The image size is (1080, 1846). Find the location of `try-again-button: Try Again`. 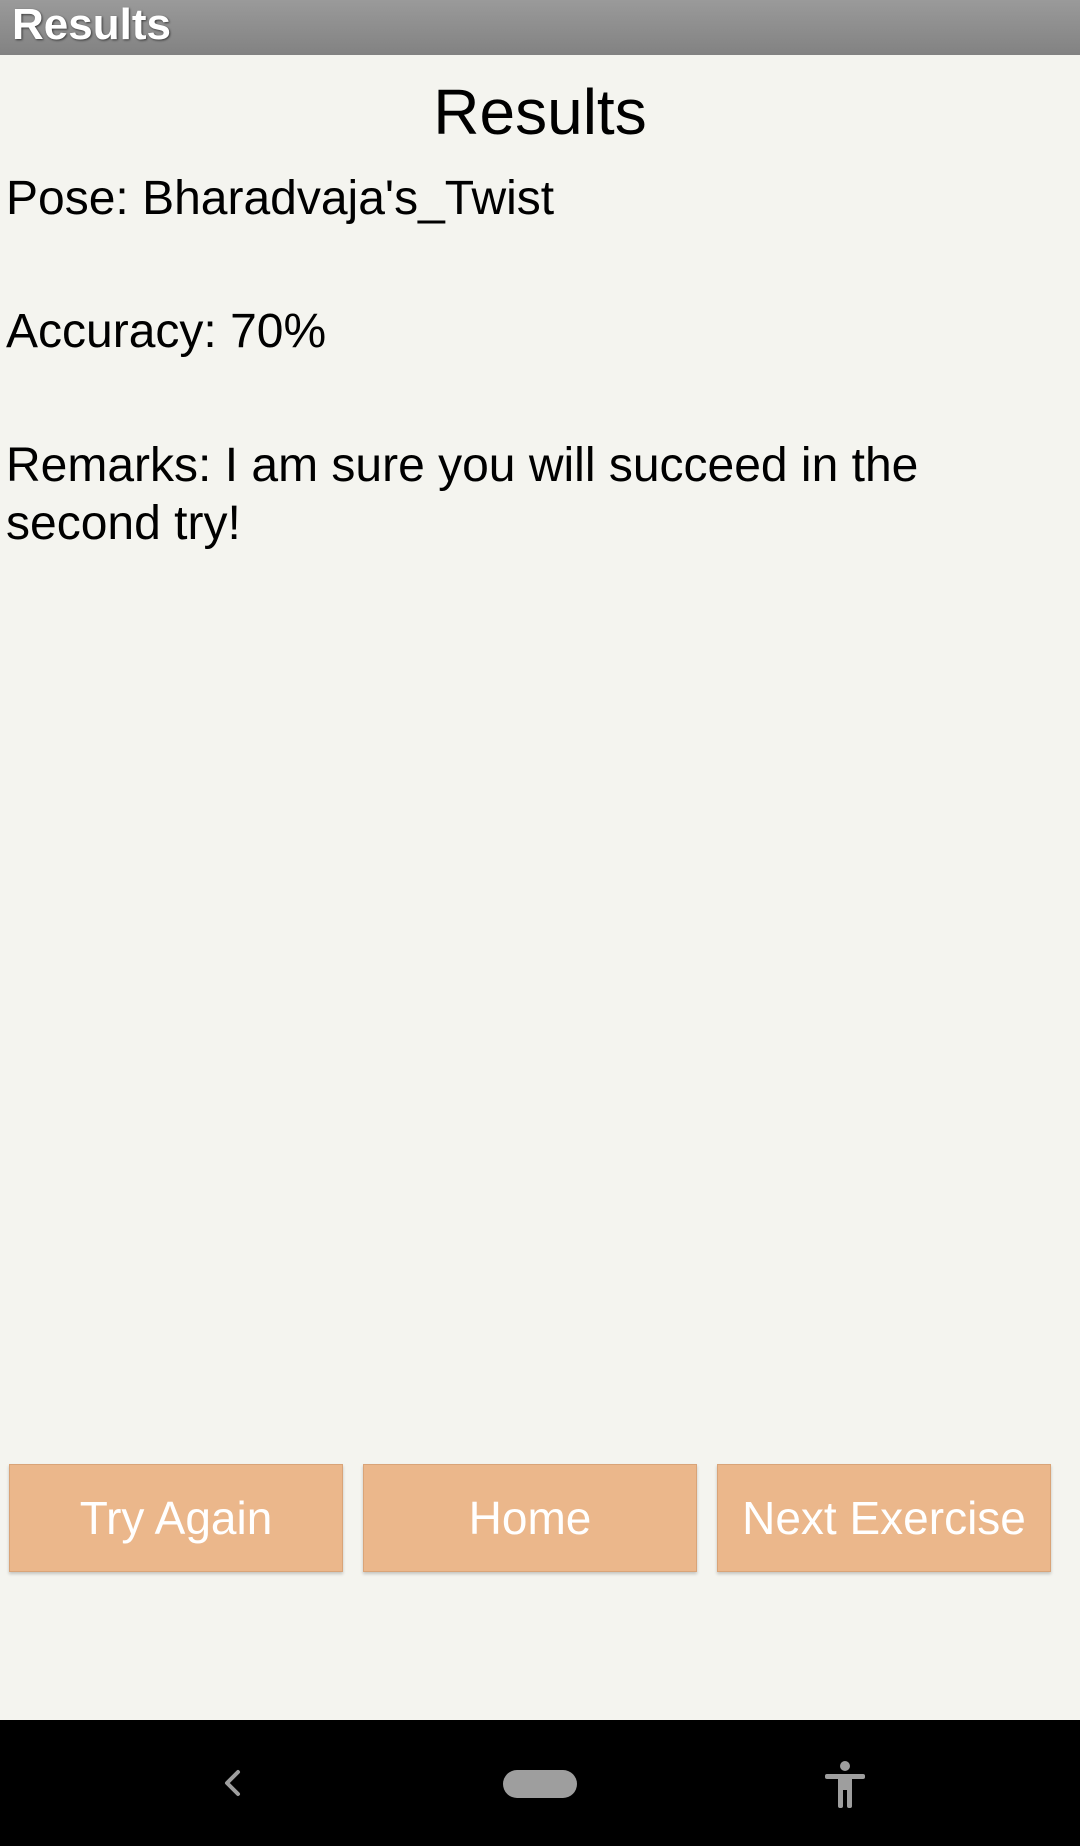

try-again-button: Try Again is located at coordinates (176, 1518).